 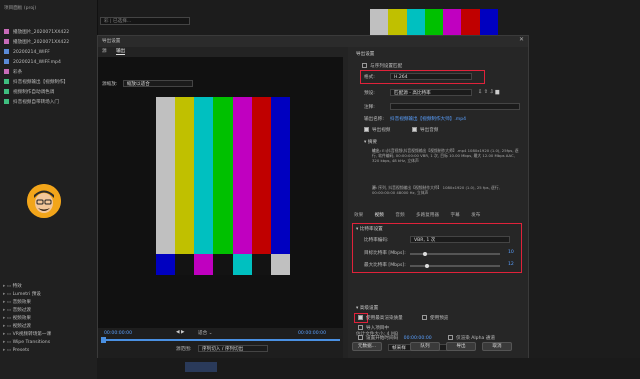 What do you see at coordinates (48, 93) in the screenshot?
I see `project-item: 视频制作自动调色调` at bounding box center [48, 93].